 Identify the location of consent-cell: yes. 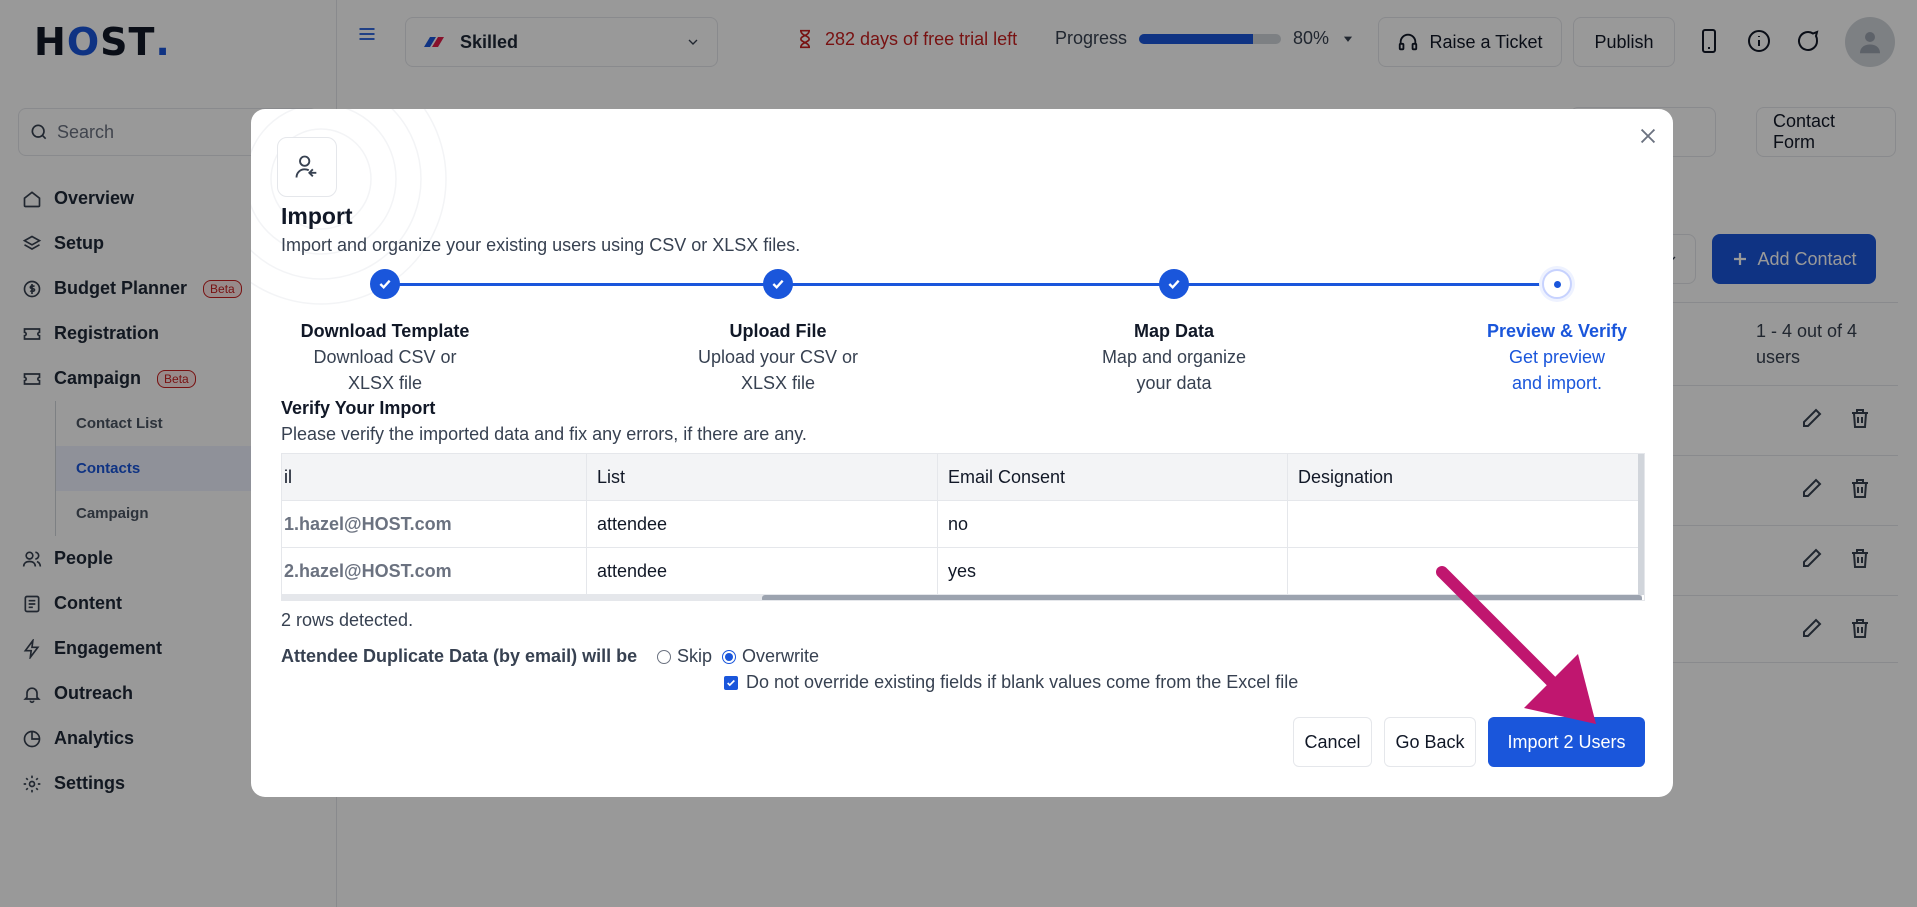
(1113, 571).